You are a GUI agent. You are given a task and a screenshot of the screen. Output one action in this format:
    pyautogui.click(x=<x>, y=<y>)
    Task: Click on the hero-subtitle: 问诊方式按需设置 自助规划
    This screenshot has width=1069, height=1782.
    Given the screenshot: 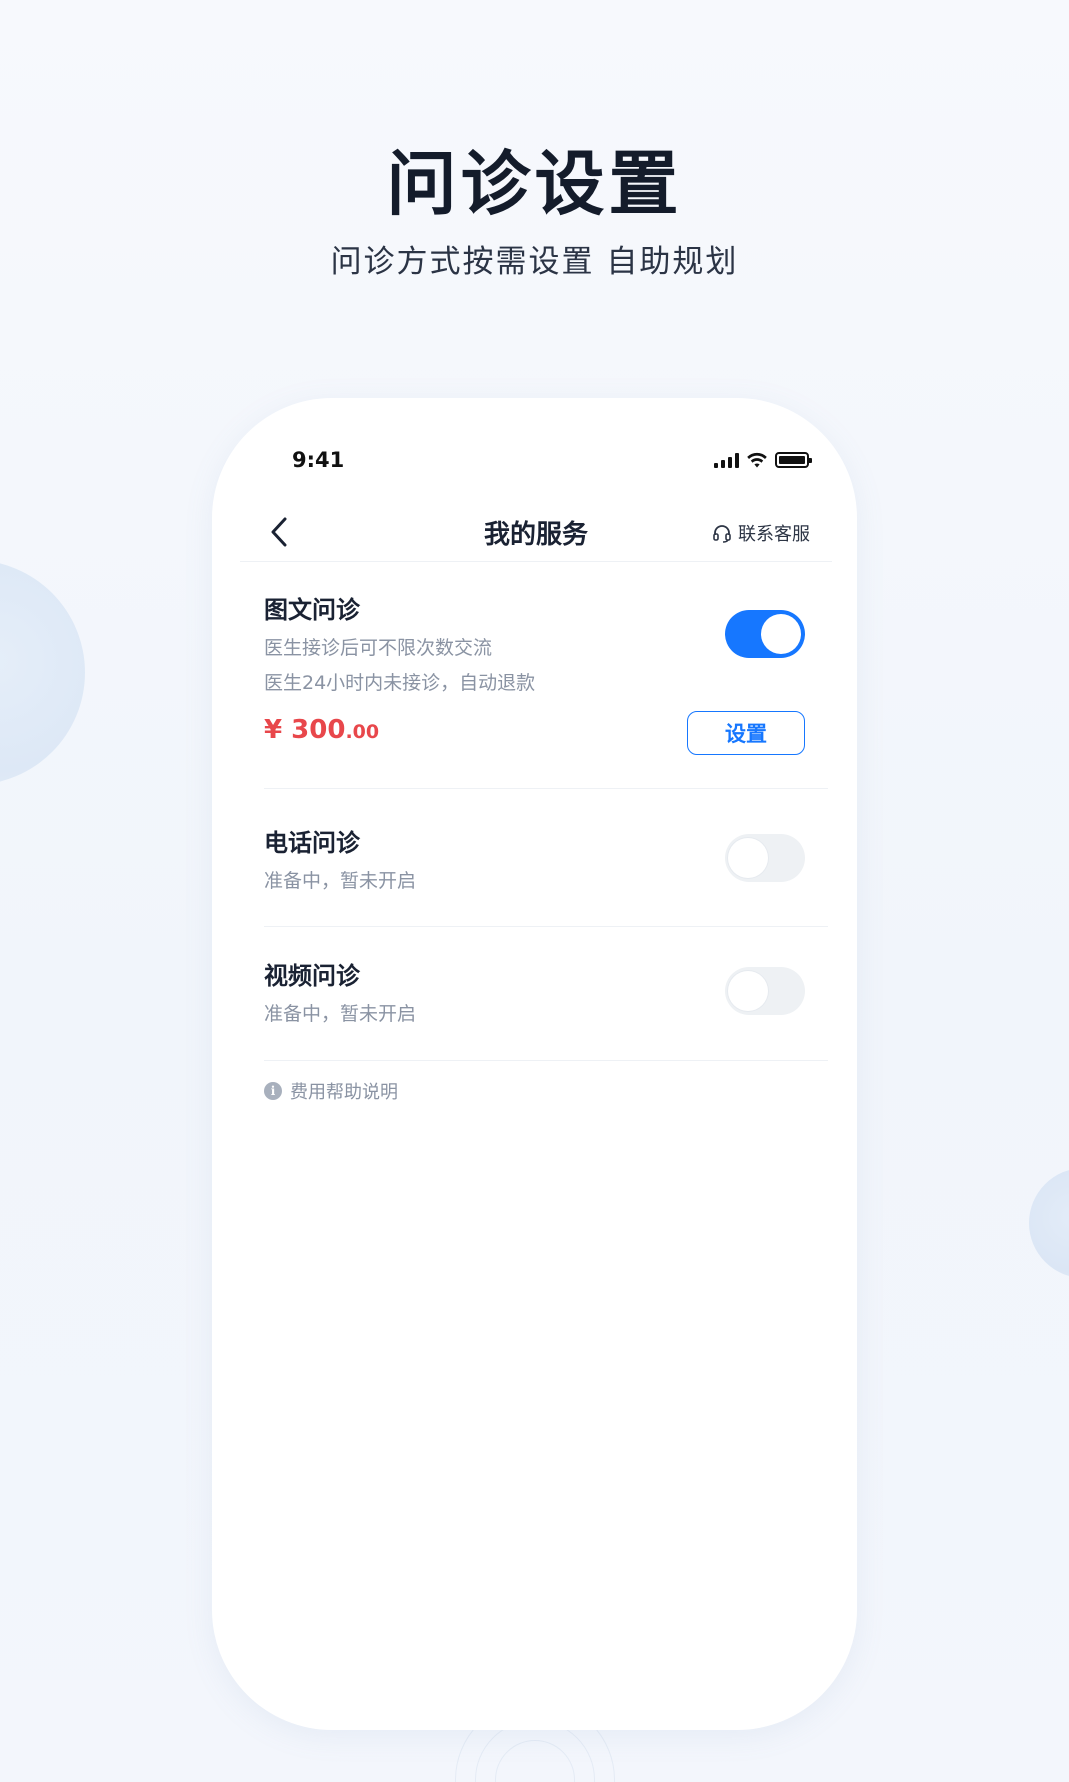 What is the action you would take?
    pyautogui.click(x=534, y=262)
    